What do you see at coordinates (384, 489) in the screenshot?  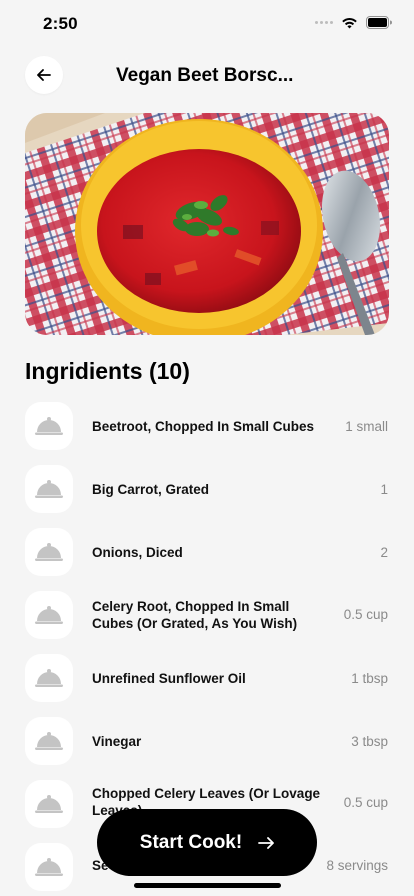 I see `ingredient-quantity: 1` at bounding box center [384, 489].